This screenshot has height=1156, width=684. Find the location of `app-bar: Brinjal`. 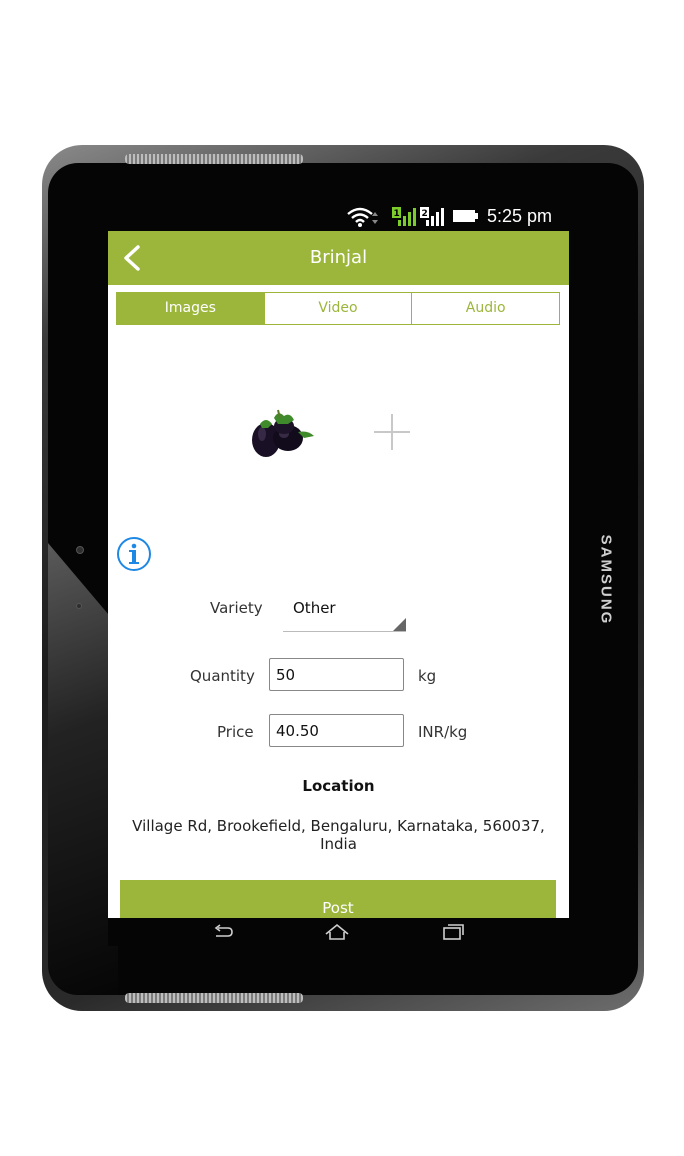

app-bar: Brinjal is located at coordinates (338, 258).